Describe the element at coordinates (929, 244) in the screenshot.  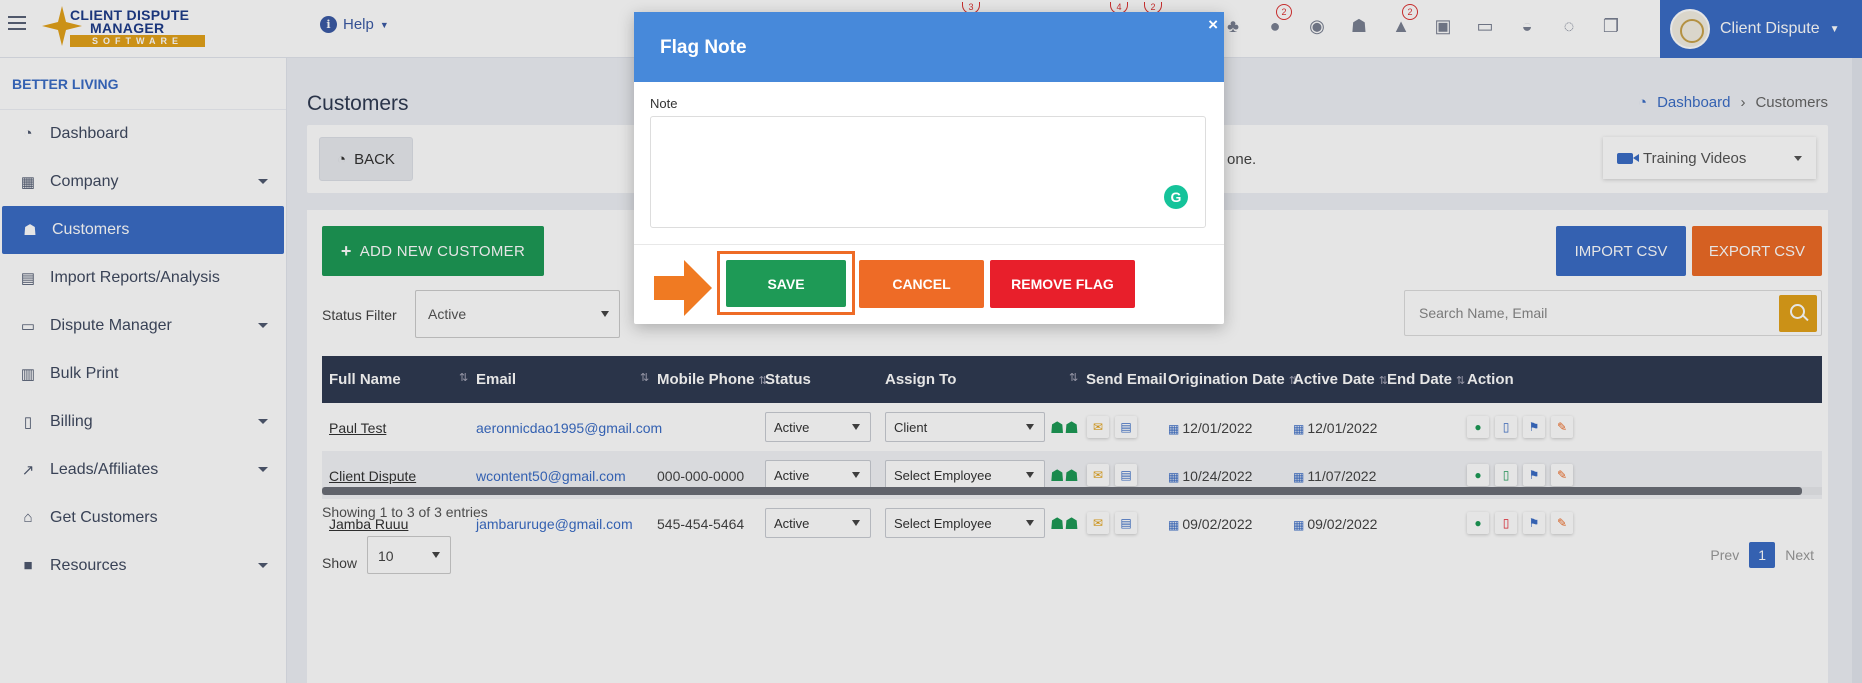
I see `divider` at that location.